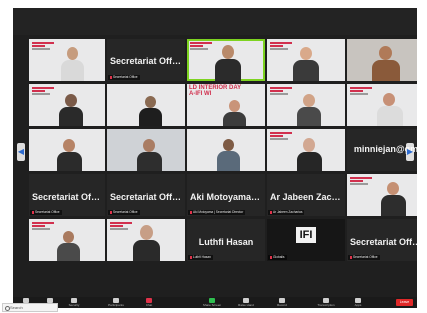 This screenshot has height=313, width=427. I want to click on security-button: Security, so click(74, 302).